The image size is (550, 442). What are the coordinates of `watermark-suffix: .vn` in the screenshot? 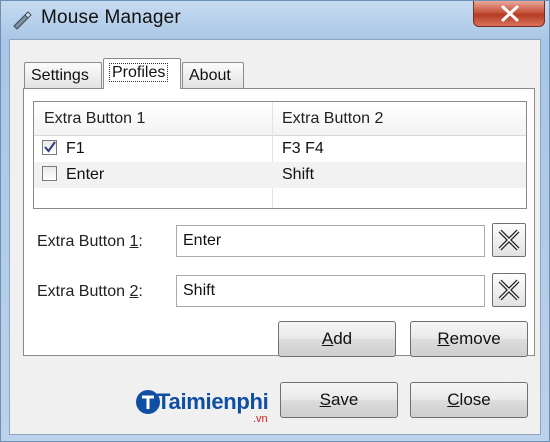 It's located at (260, 419).